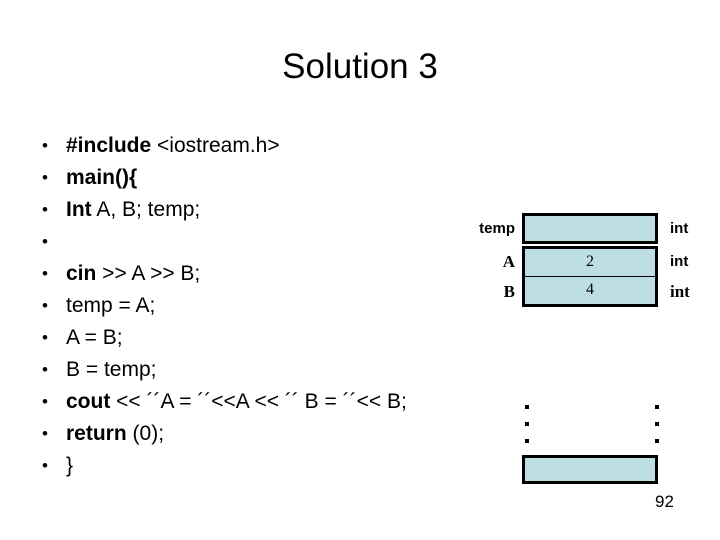  Describe the element at coordinates (215, 145) in the screenshot. I see `code-text: <iostream.h>` at that location.